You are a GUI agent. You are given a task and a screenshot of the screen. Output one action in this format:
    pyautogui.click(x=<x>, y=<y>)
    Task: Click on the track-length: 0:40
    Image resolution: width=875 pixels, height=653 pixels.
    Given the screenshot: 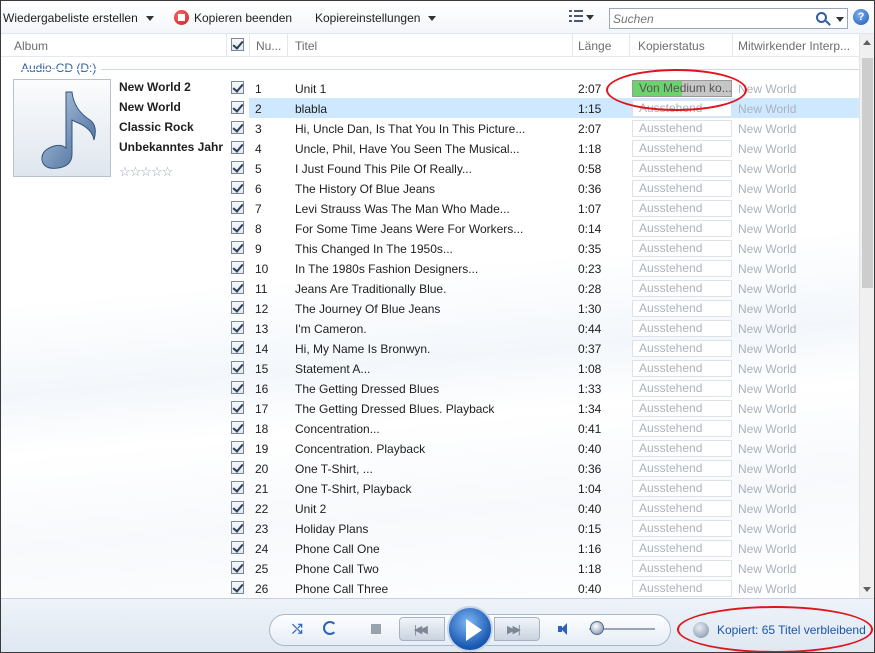 What is the action you would take?
    pyautogui.click(x=590, y=449)
    